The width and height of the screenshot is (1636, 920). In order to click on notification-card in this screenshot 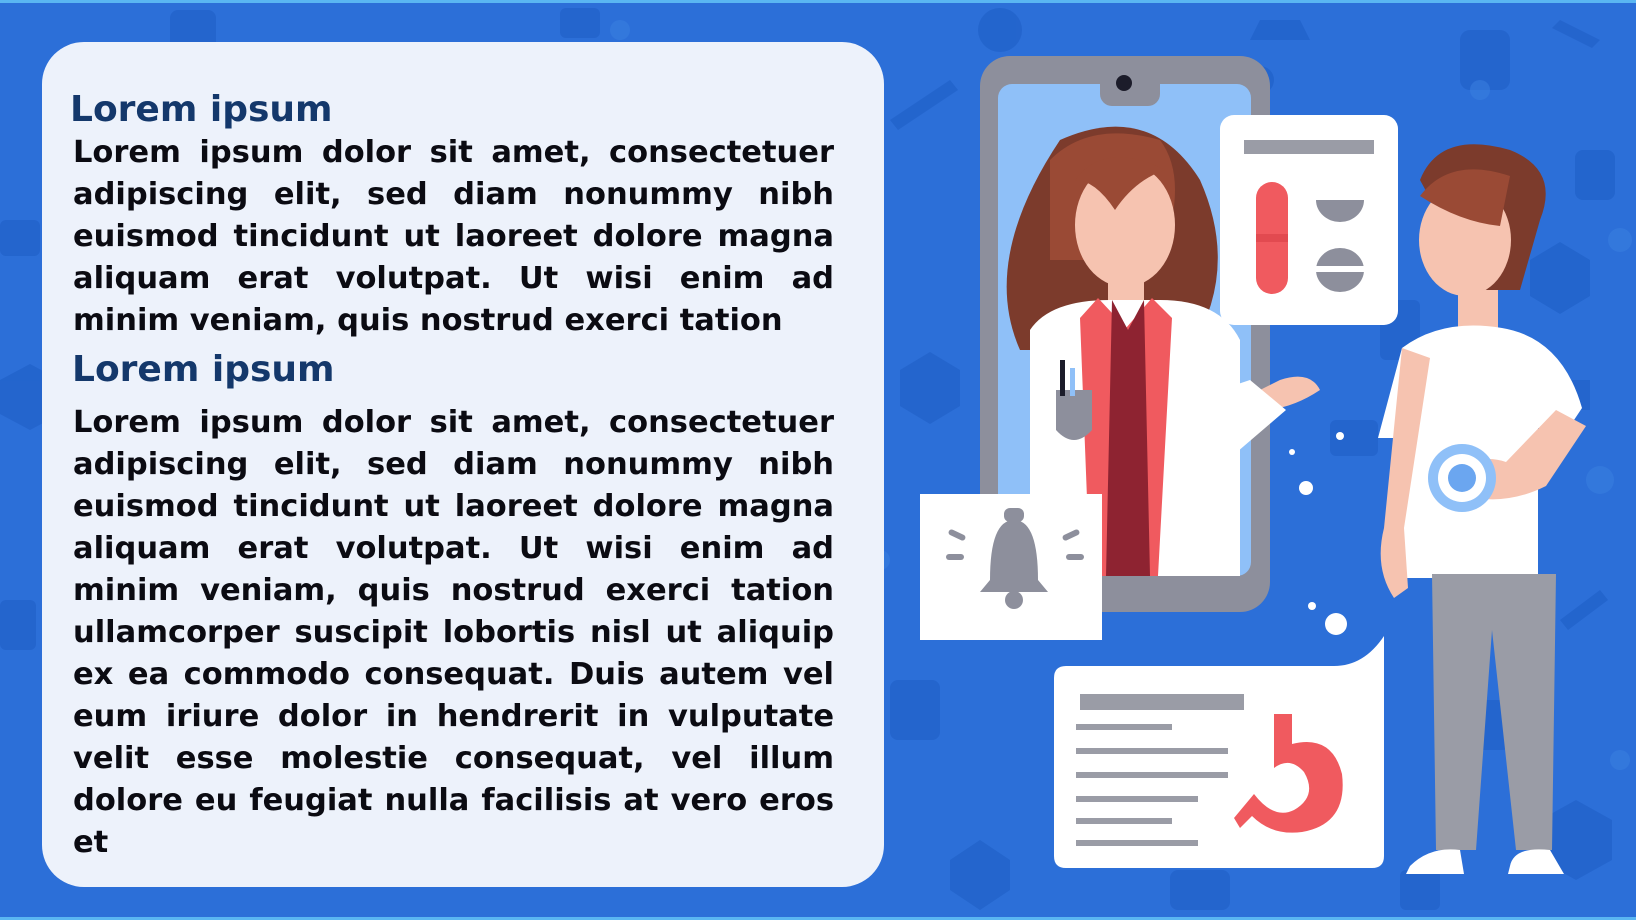, I will do `click(1011, 567)`.